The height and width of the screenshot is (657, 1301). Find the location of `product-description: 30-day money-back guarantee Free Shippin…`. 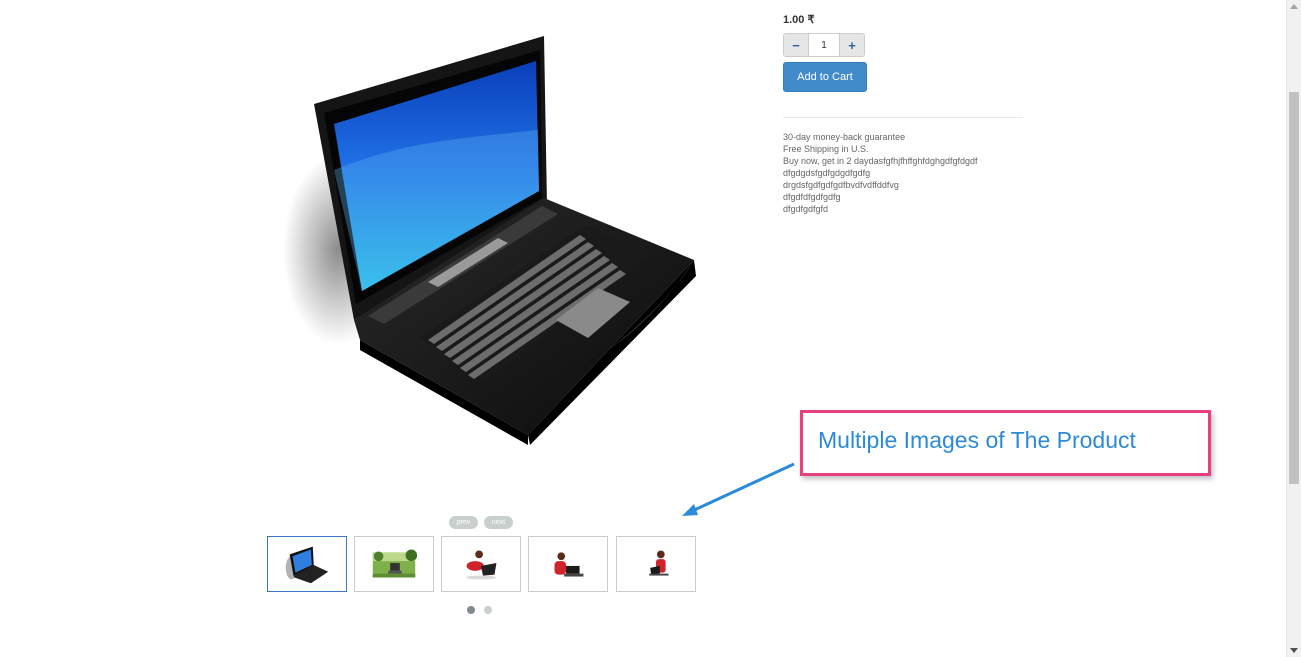

product-description: 30-day money-back guarantee Free Shippin… is located at coordinates (913, 173).